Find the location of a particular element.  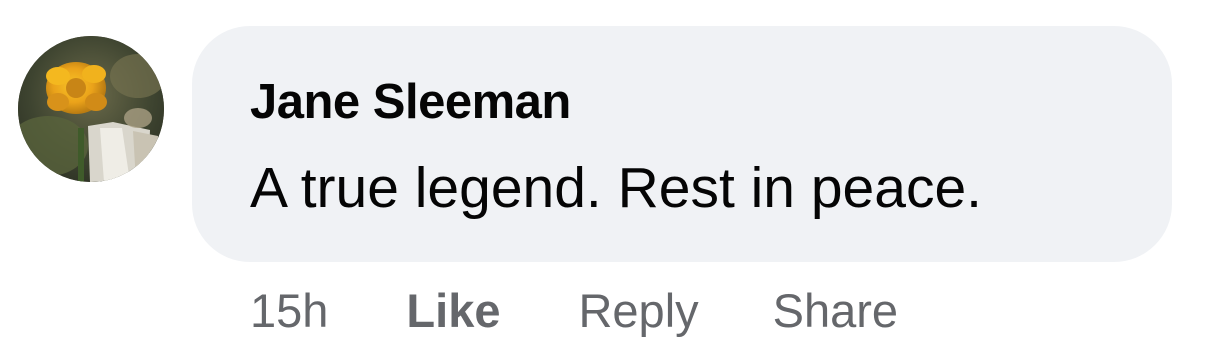

reply-button: Reply is located at coordinates (638, 310).